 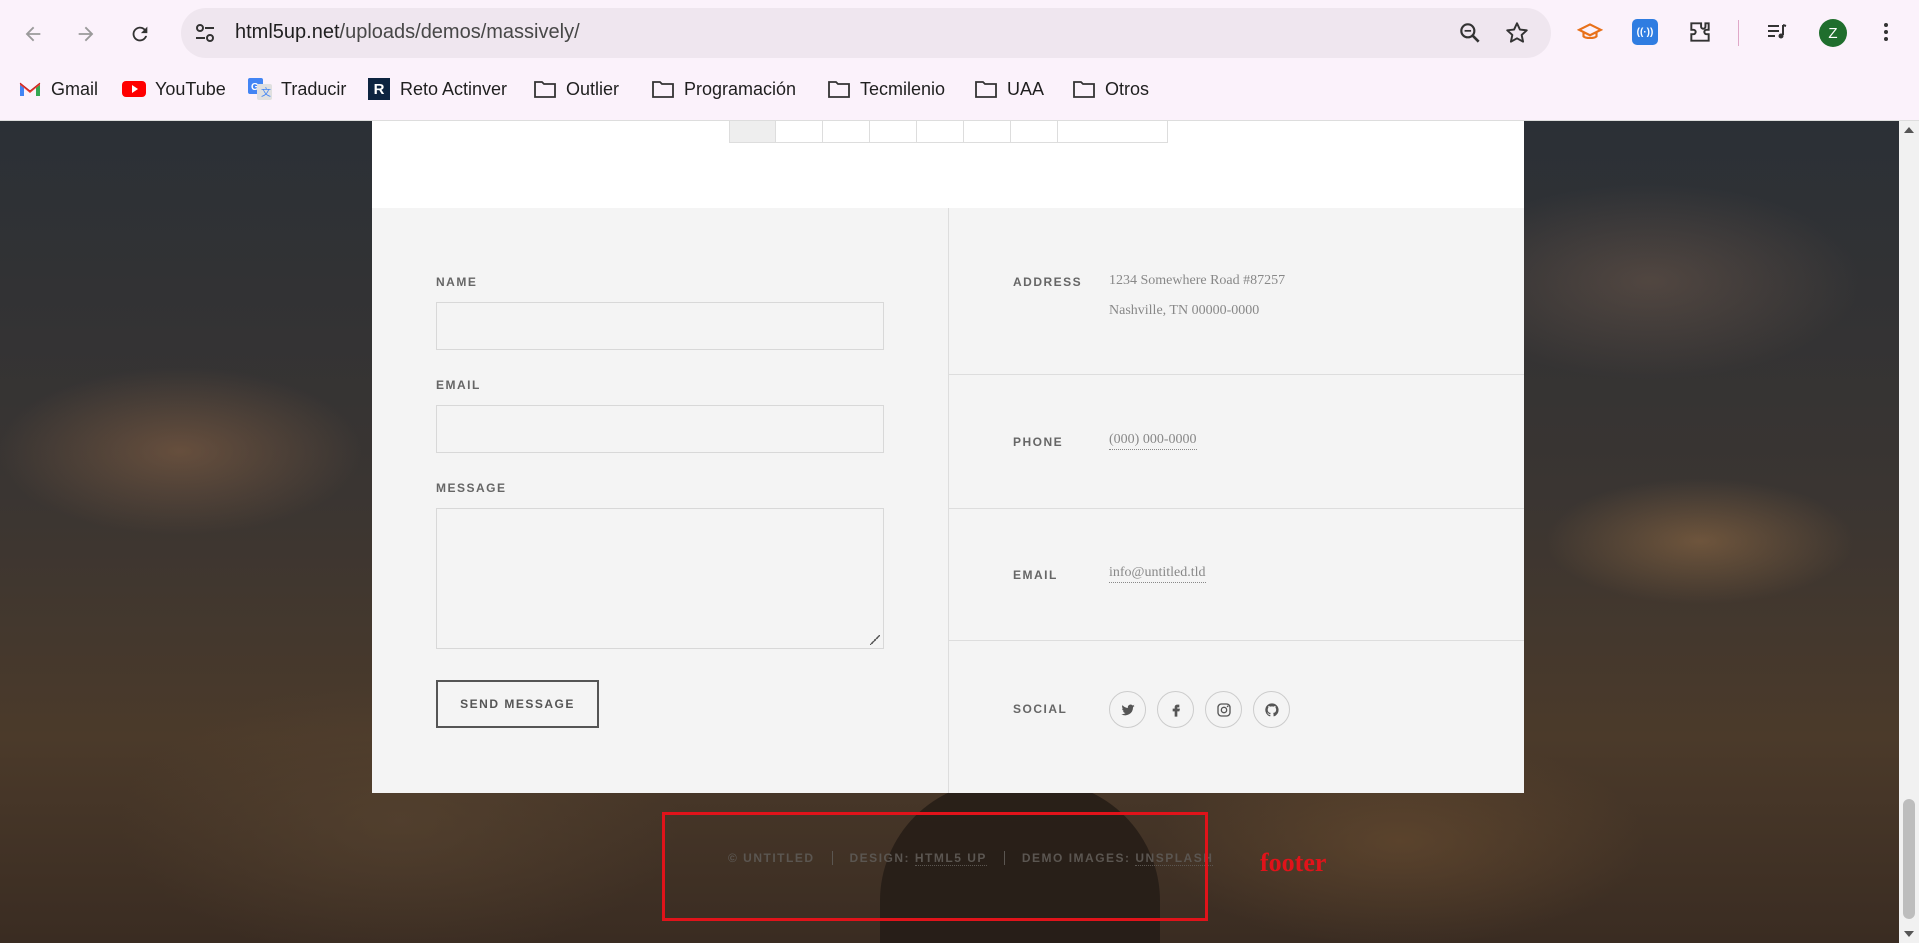 I want to click on send-message-button: Send Message, so click(x=517, y=704).